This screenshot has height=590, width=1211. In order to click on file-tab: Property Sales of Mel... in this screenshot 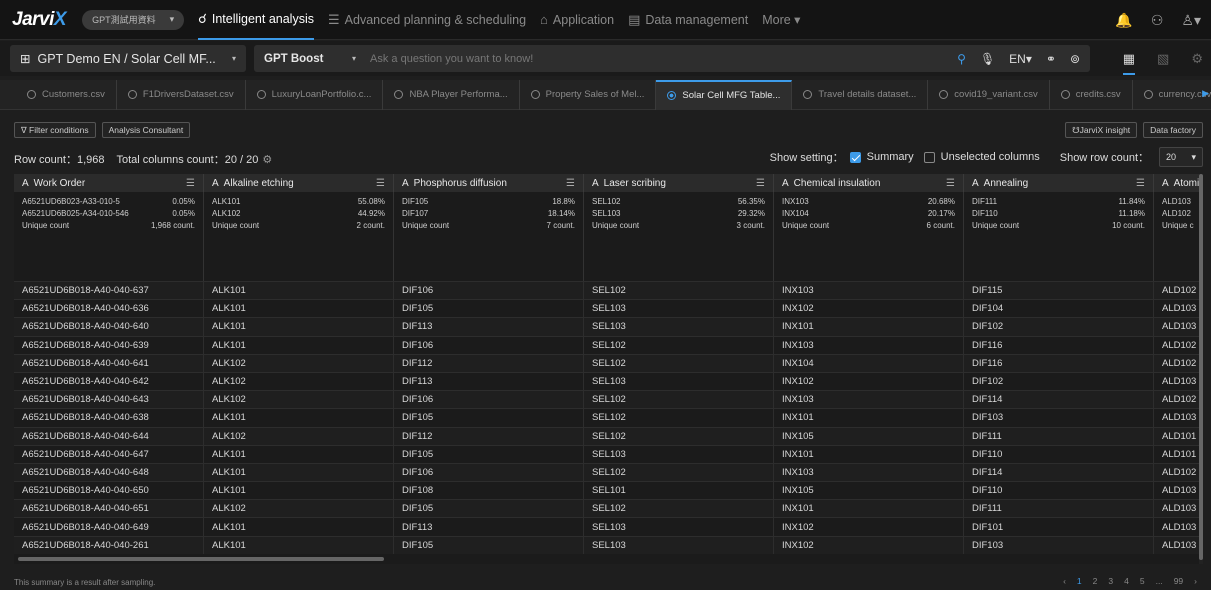, I will do `click(588, 94)`.